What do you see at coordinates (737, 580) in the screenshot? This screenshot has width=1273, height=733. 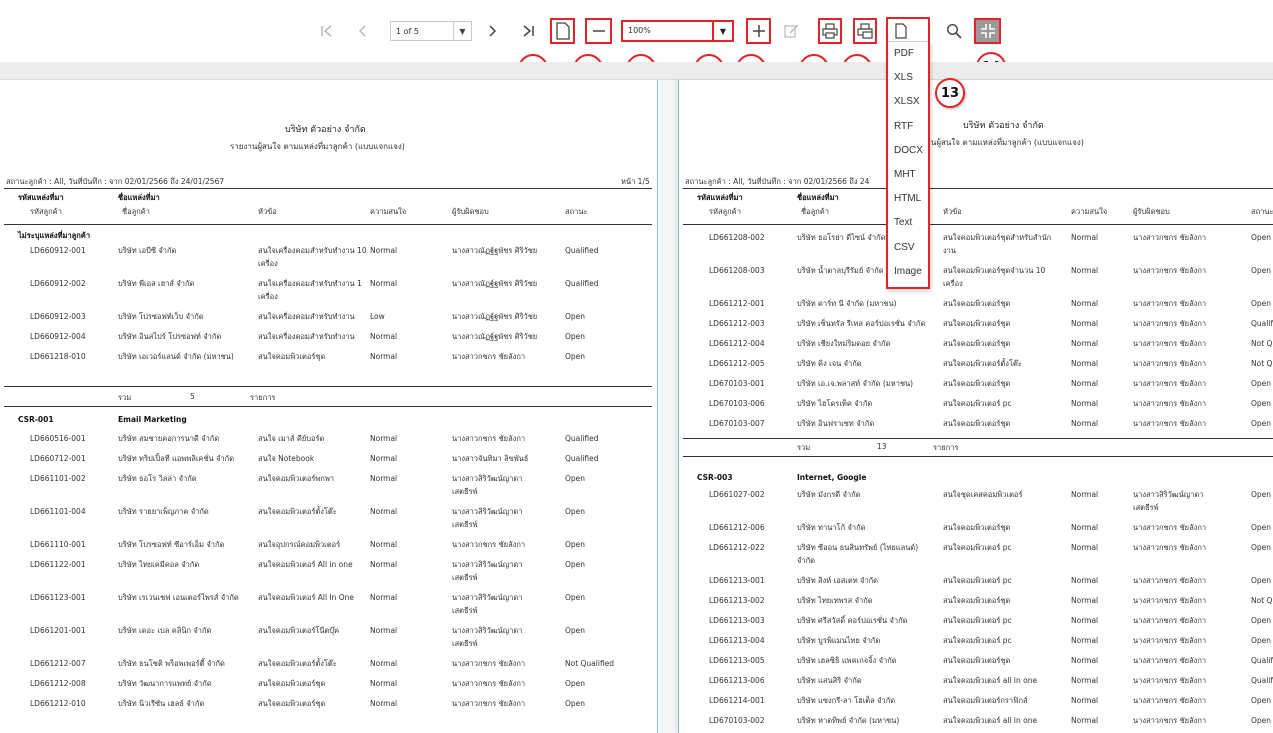 I see `cell-customer-code: LD661213-001` at bounding box center [737, 580].